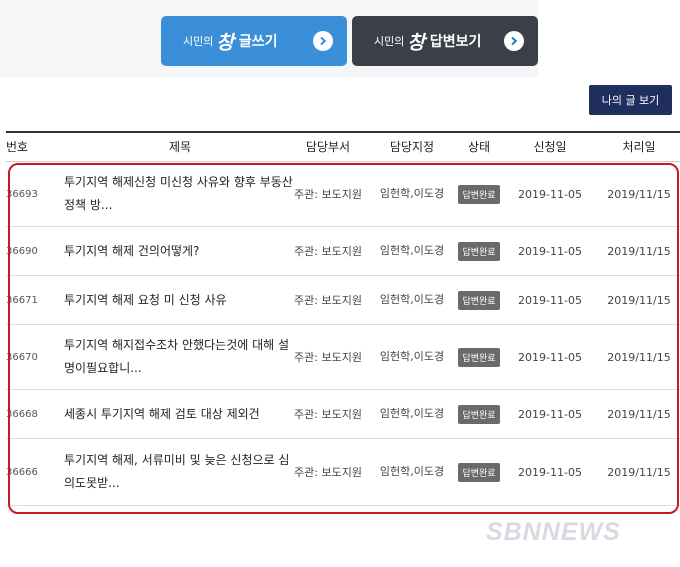 The height and width of the screenshot is (567, 680). I want to click on post-number: 36671, so click(22, 300).